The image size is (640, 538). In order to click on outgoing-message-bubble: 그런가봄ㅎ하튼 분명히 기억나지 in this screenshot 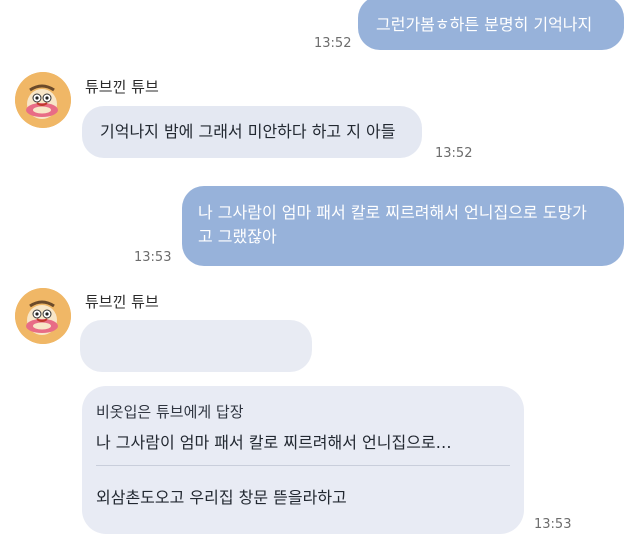, I will do `click(491, 25)`.